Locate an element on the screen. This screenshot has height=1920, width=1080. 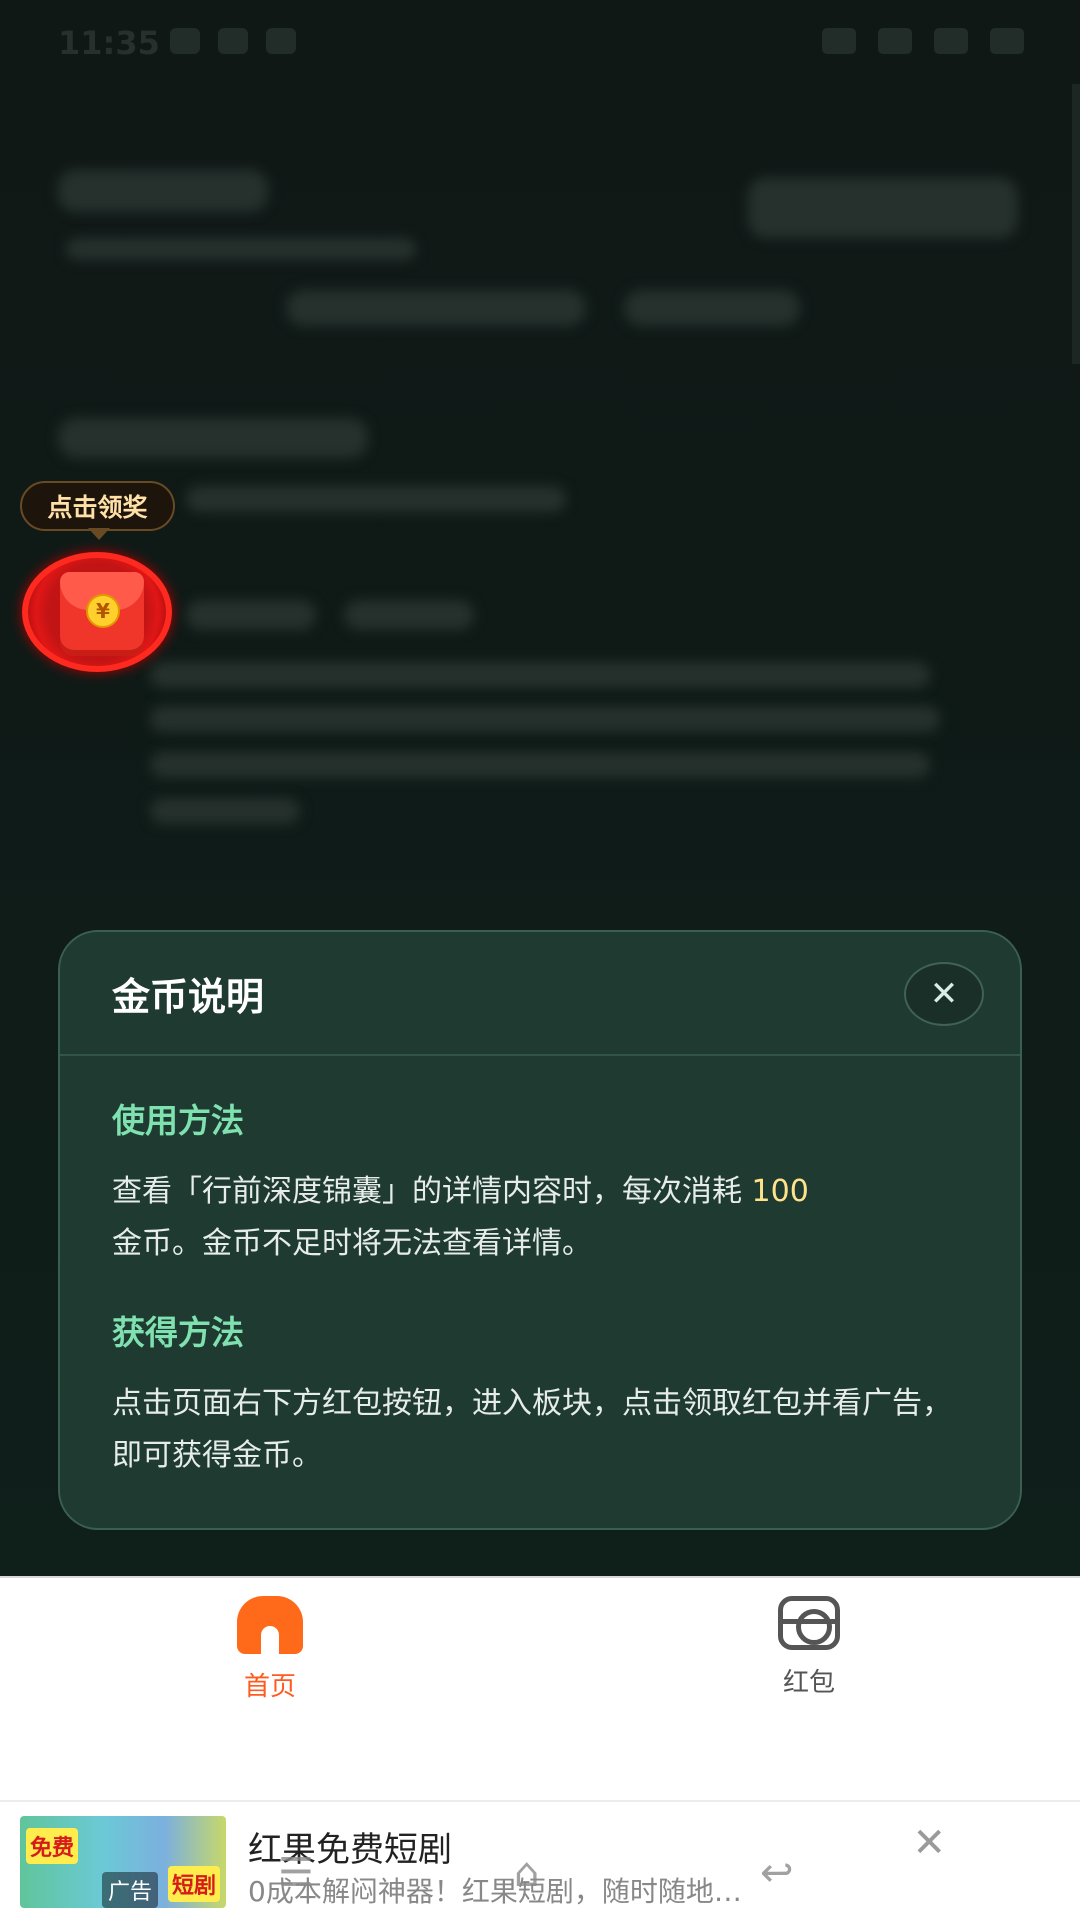
network-speed-icon is located at coordinates (839, 41).